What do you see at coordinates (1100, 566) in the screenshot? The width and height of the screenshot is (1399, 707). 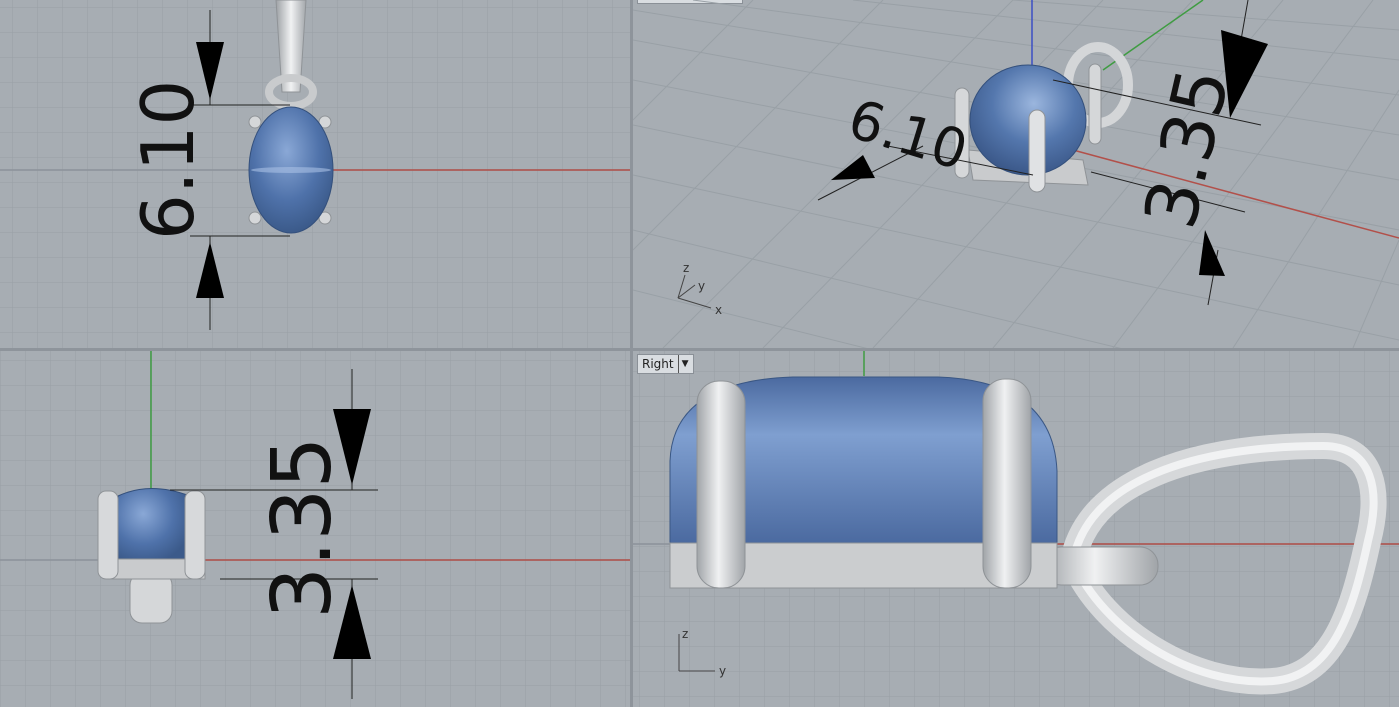 I see `jump-ring` at bounding box center [1100, 566].